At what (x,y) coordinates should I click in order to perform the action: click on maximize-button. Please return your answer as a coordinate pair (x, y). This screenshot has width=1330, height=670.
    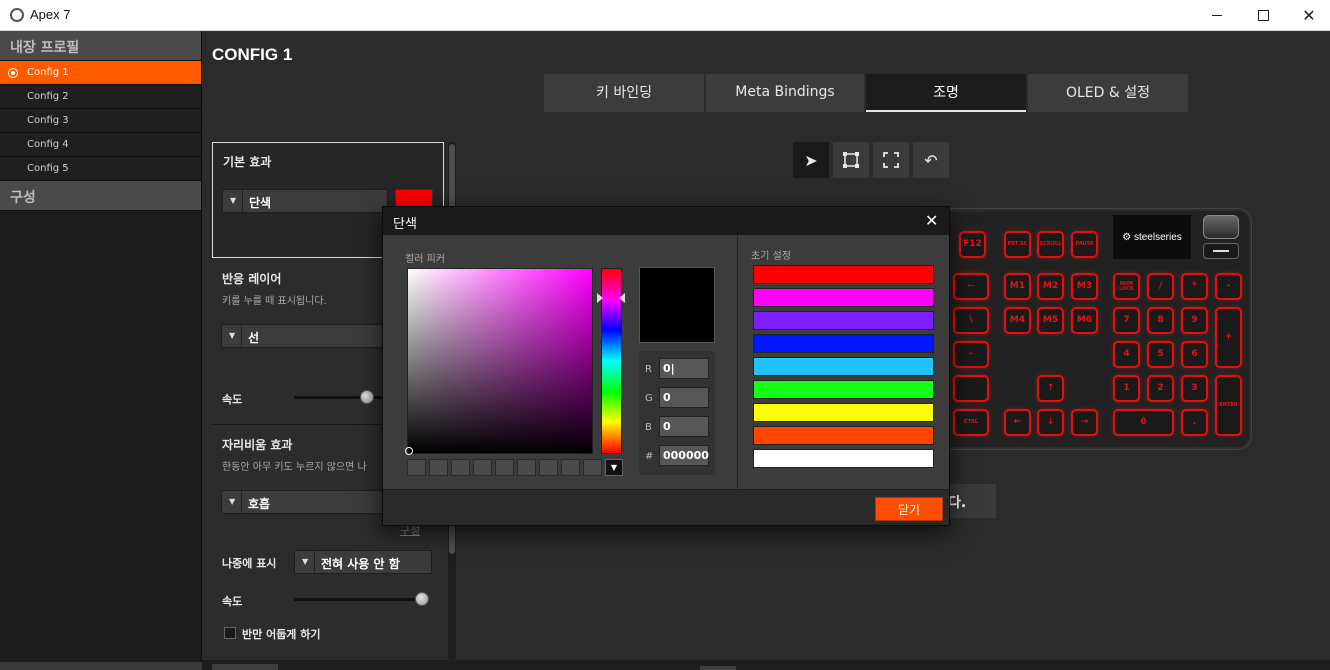
    Looking at the image, I should click on (1263, 15).